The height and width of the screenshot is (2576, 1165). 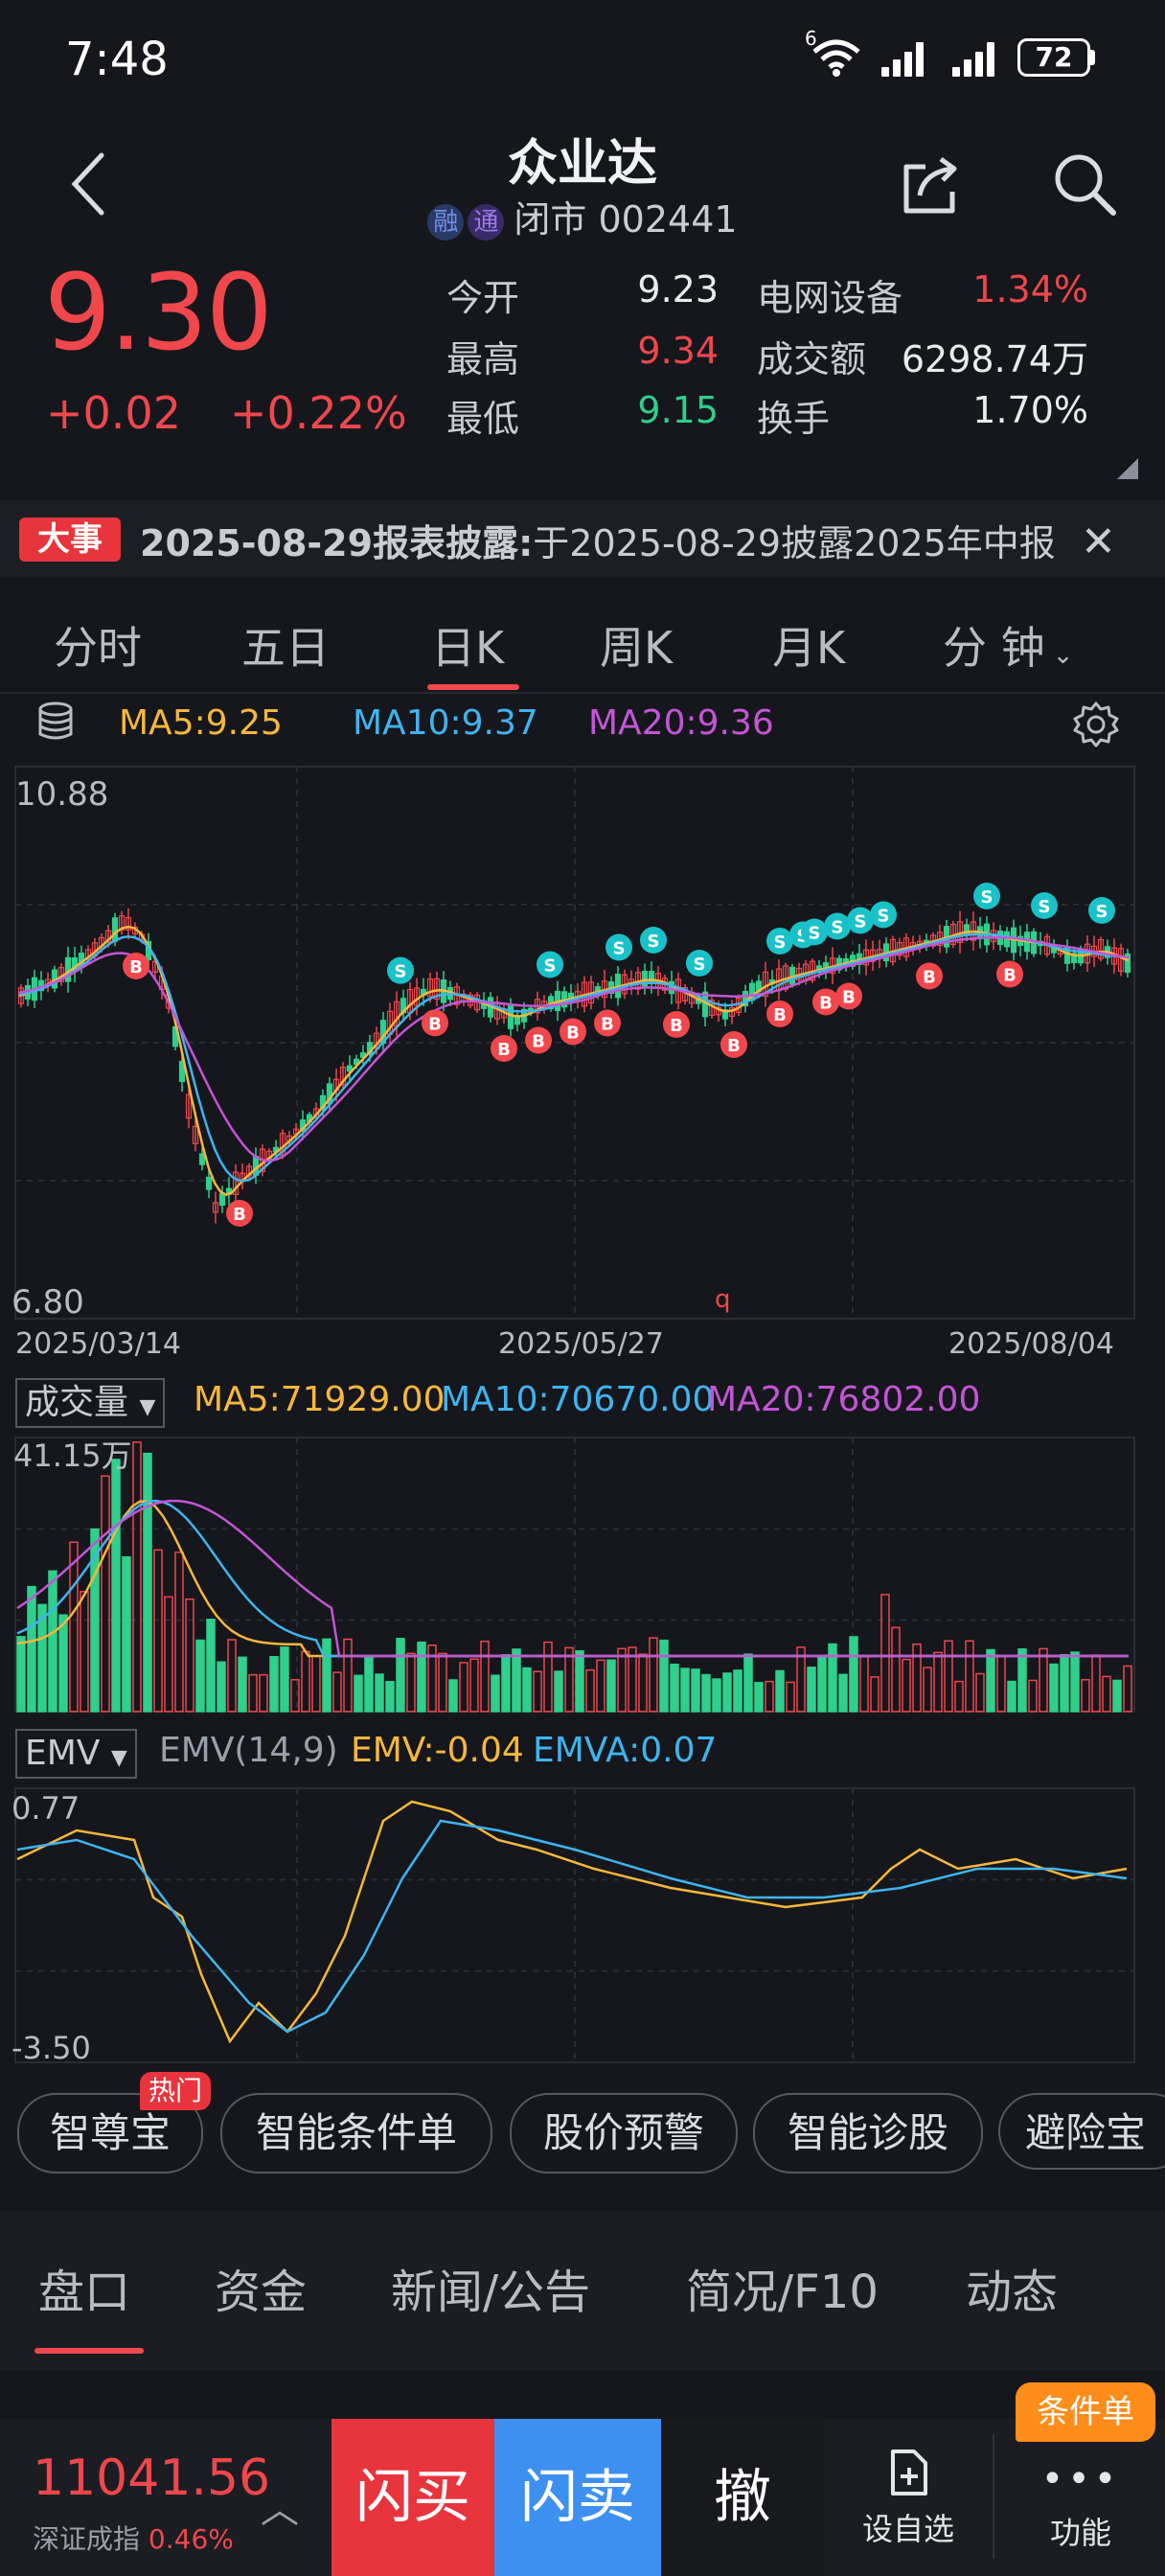 What do you see at coordinates (280, 2506) in the screenshot?
I see `chevron-up-icon: ︿` at bounding box center [280, 2506].